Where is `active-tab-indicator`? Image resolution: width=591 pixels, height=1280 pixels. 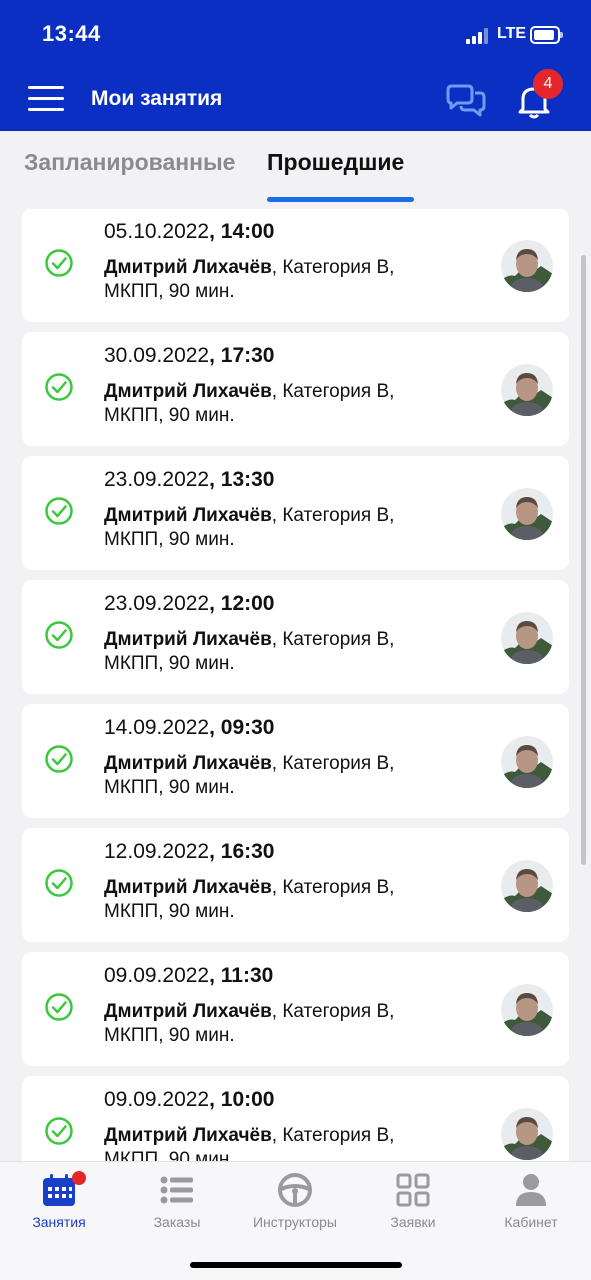
active-tab-indicator is located at coordinates (340, 199).